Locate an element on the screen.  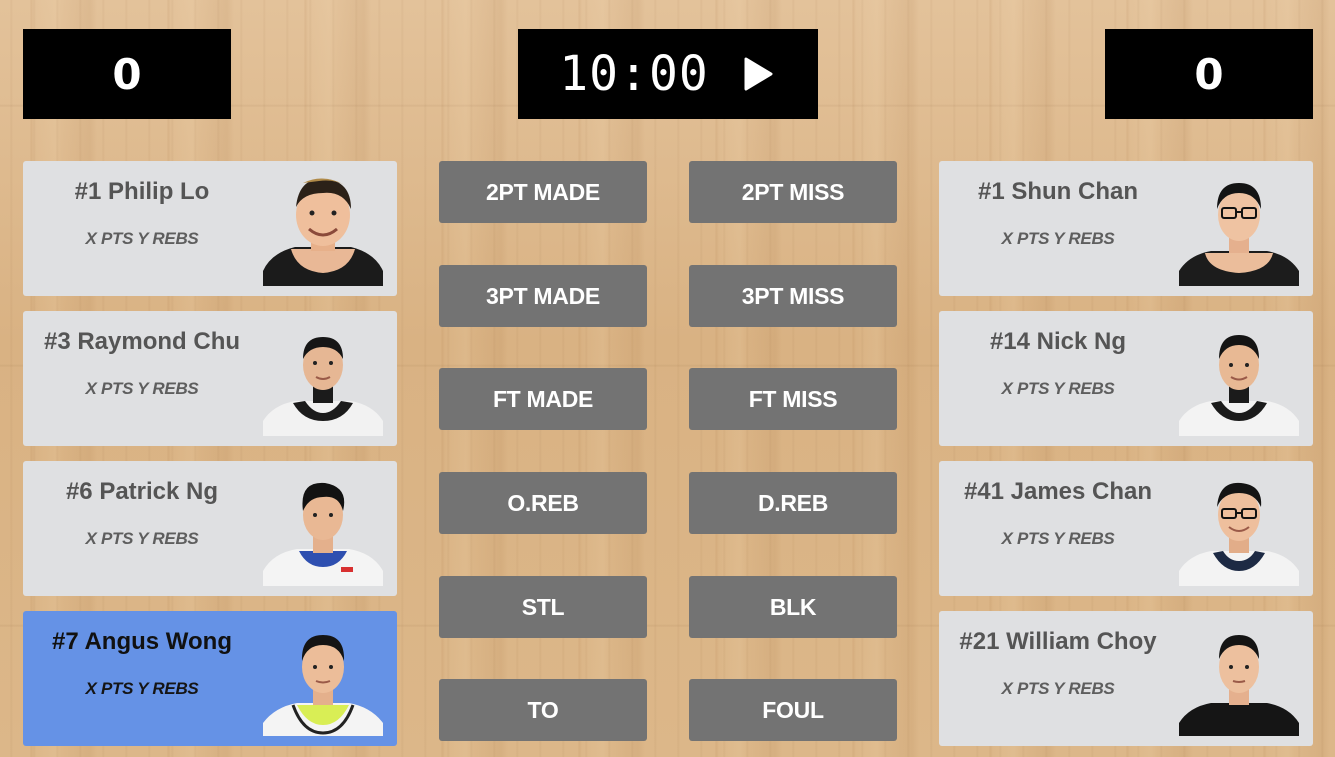
player-name: #41 James Chan is located at coordinates (1058, 491).